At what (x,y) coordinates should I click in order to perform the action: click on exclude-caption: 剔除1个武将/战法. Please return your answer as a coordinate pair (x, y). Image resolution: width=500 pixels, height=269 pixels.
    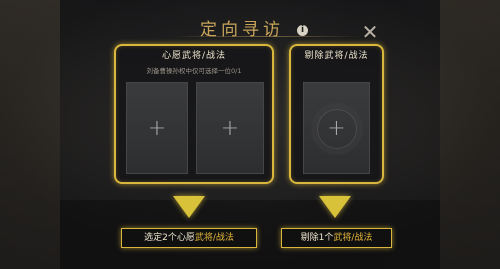
    Looking at the image, I should click on (336, 238).